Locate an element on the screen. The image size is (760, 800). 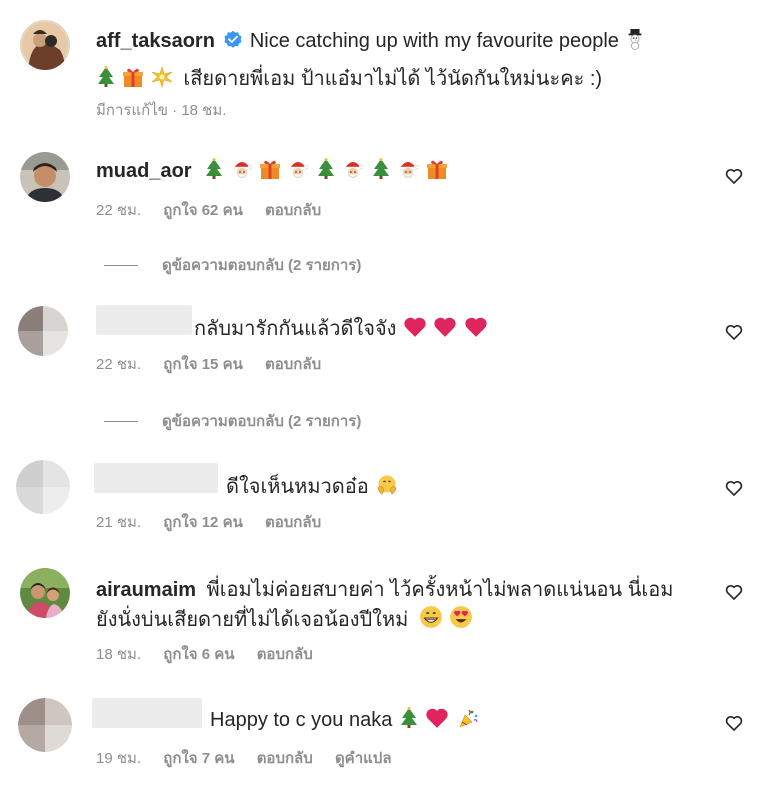
comment-likes: ถูกใจ 7 คน is located at coordinates (198, 758).